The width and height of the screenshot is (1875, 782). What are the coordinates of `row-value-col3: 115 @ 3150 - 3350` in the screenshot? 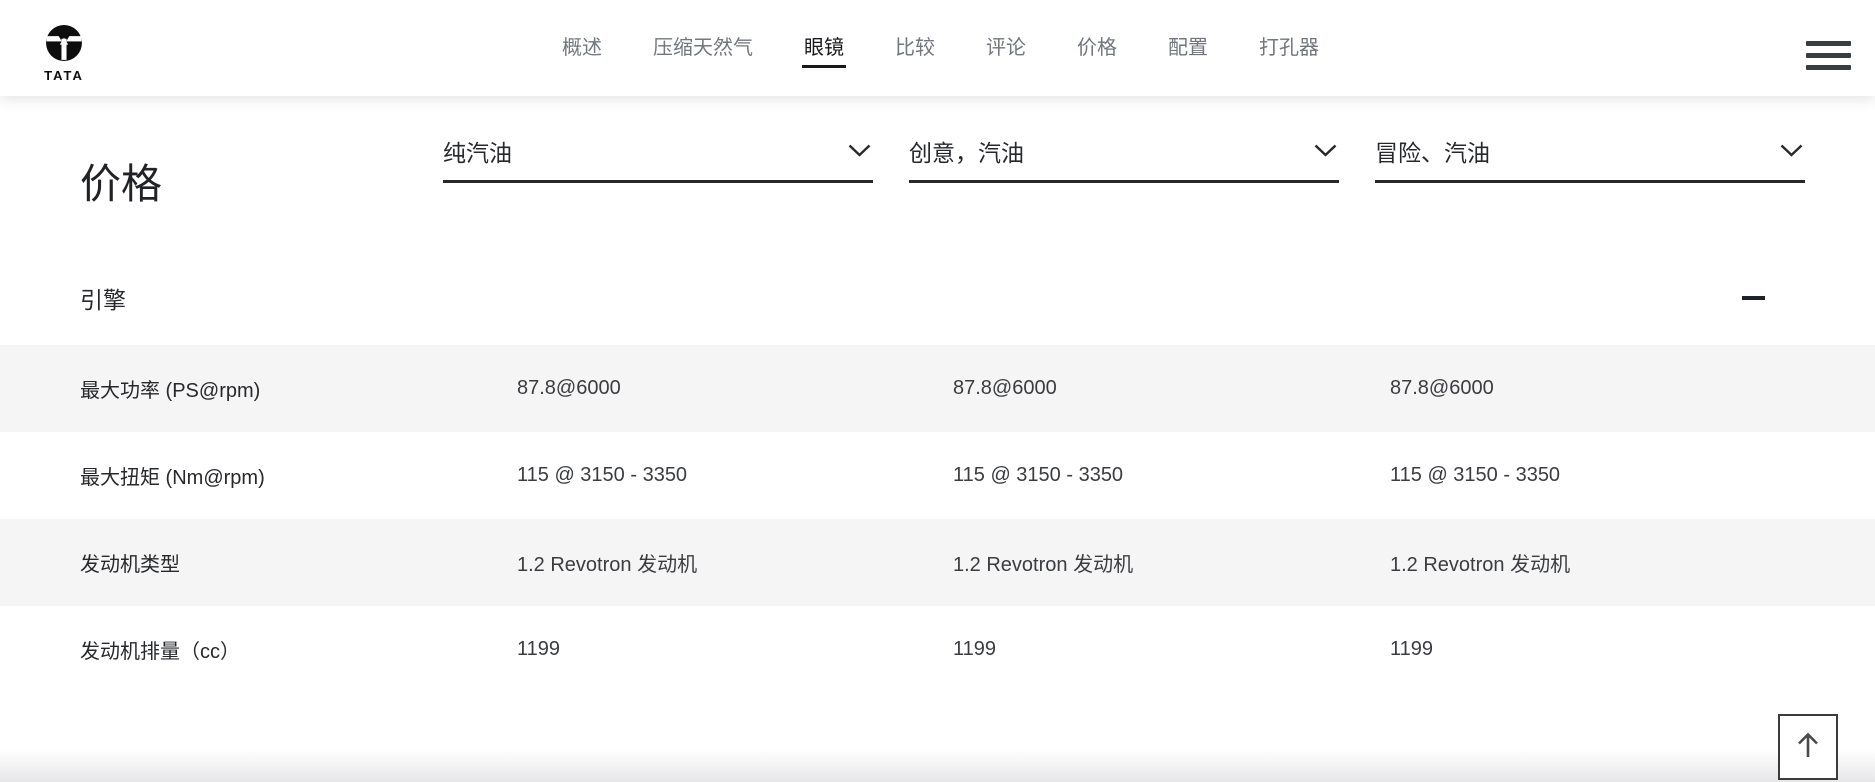 It's located at (1475, 475).